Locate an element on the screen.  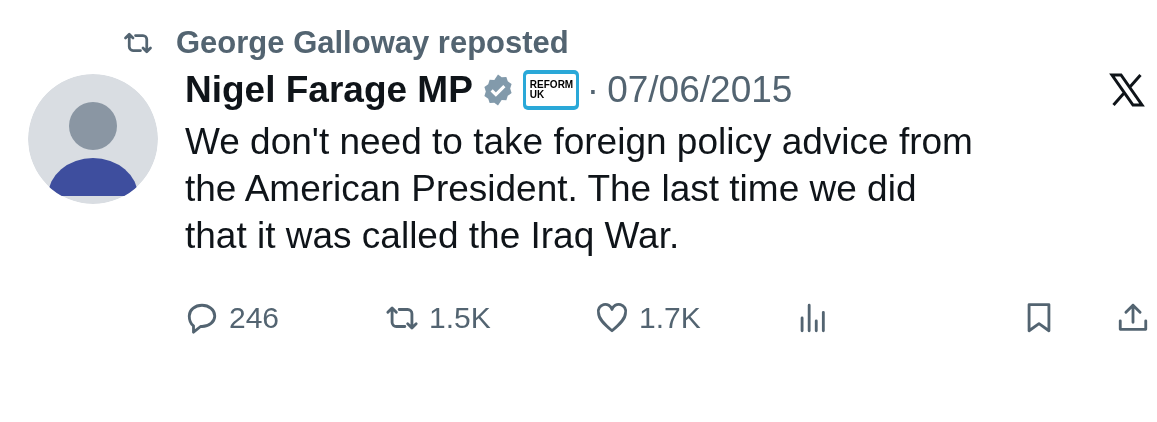
repost-button: 1.5K is located at coordinates (490, 317).